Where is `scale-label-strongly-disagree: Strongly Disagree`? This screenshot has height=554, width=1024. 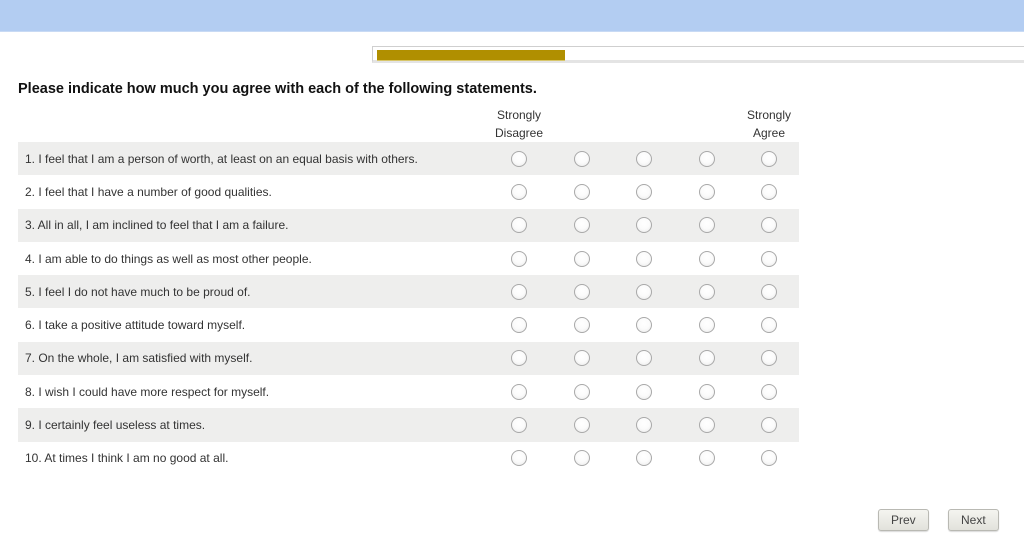
scale-label-strongly-disagree: Strongly Disagree is located at coordinates (519, 124).